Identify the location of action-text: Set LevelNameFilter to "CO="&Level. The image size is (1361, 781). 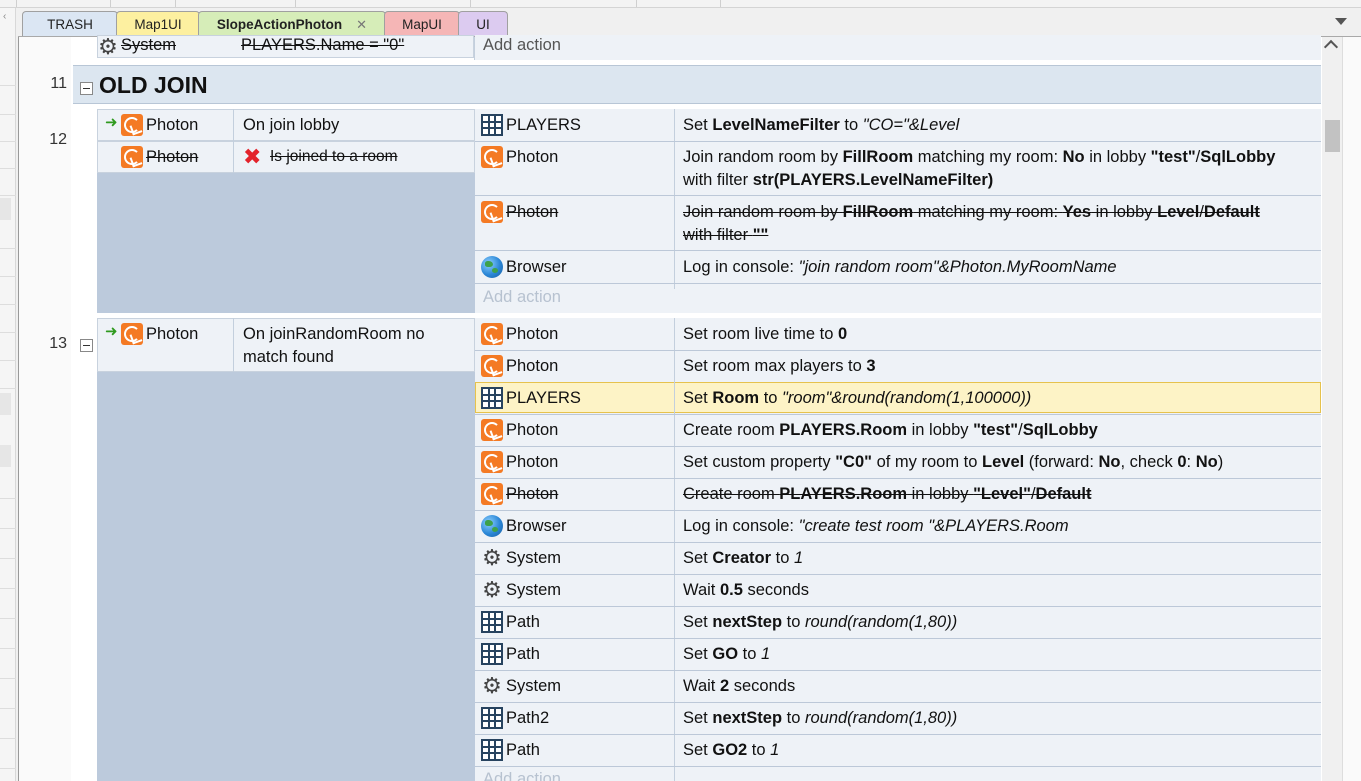
(821, 125).